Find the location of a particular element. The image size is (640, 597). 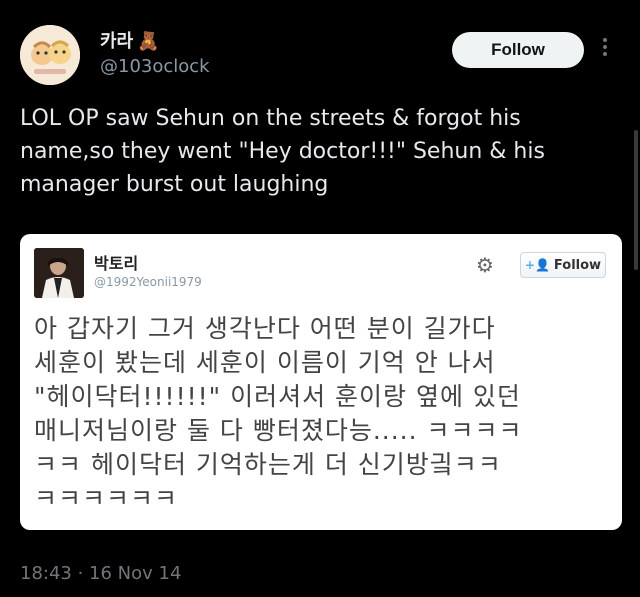

embedded-handle: @1992Yeonii1979 is located at coordinates (148, 282).